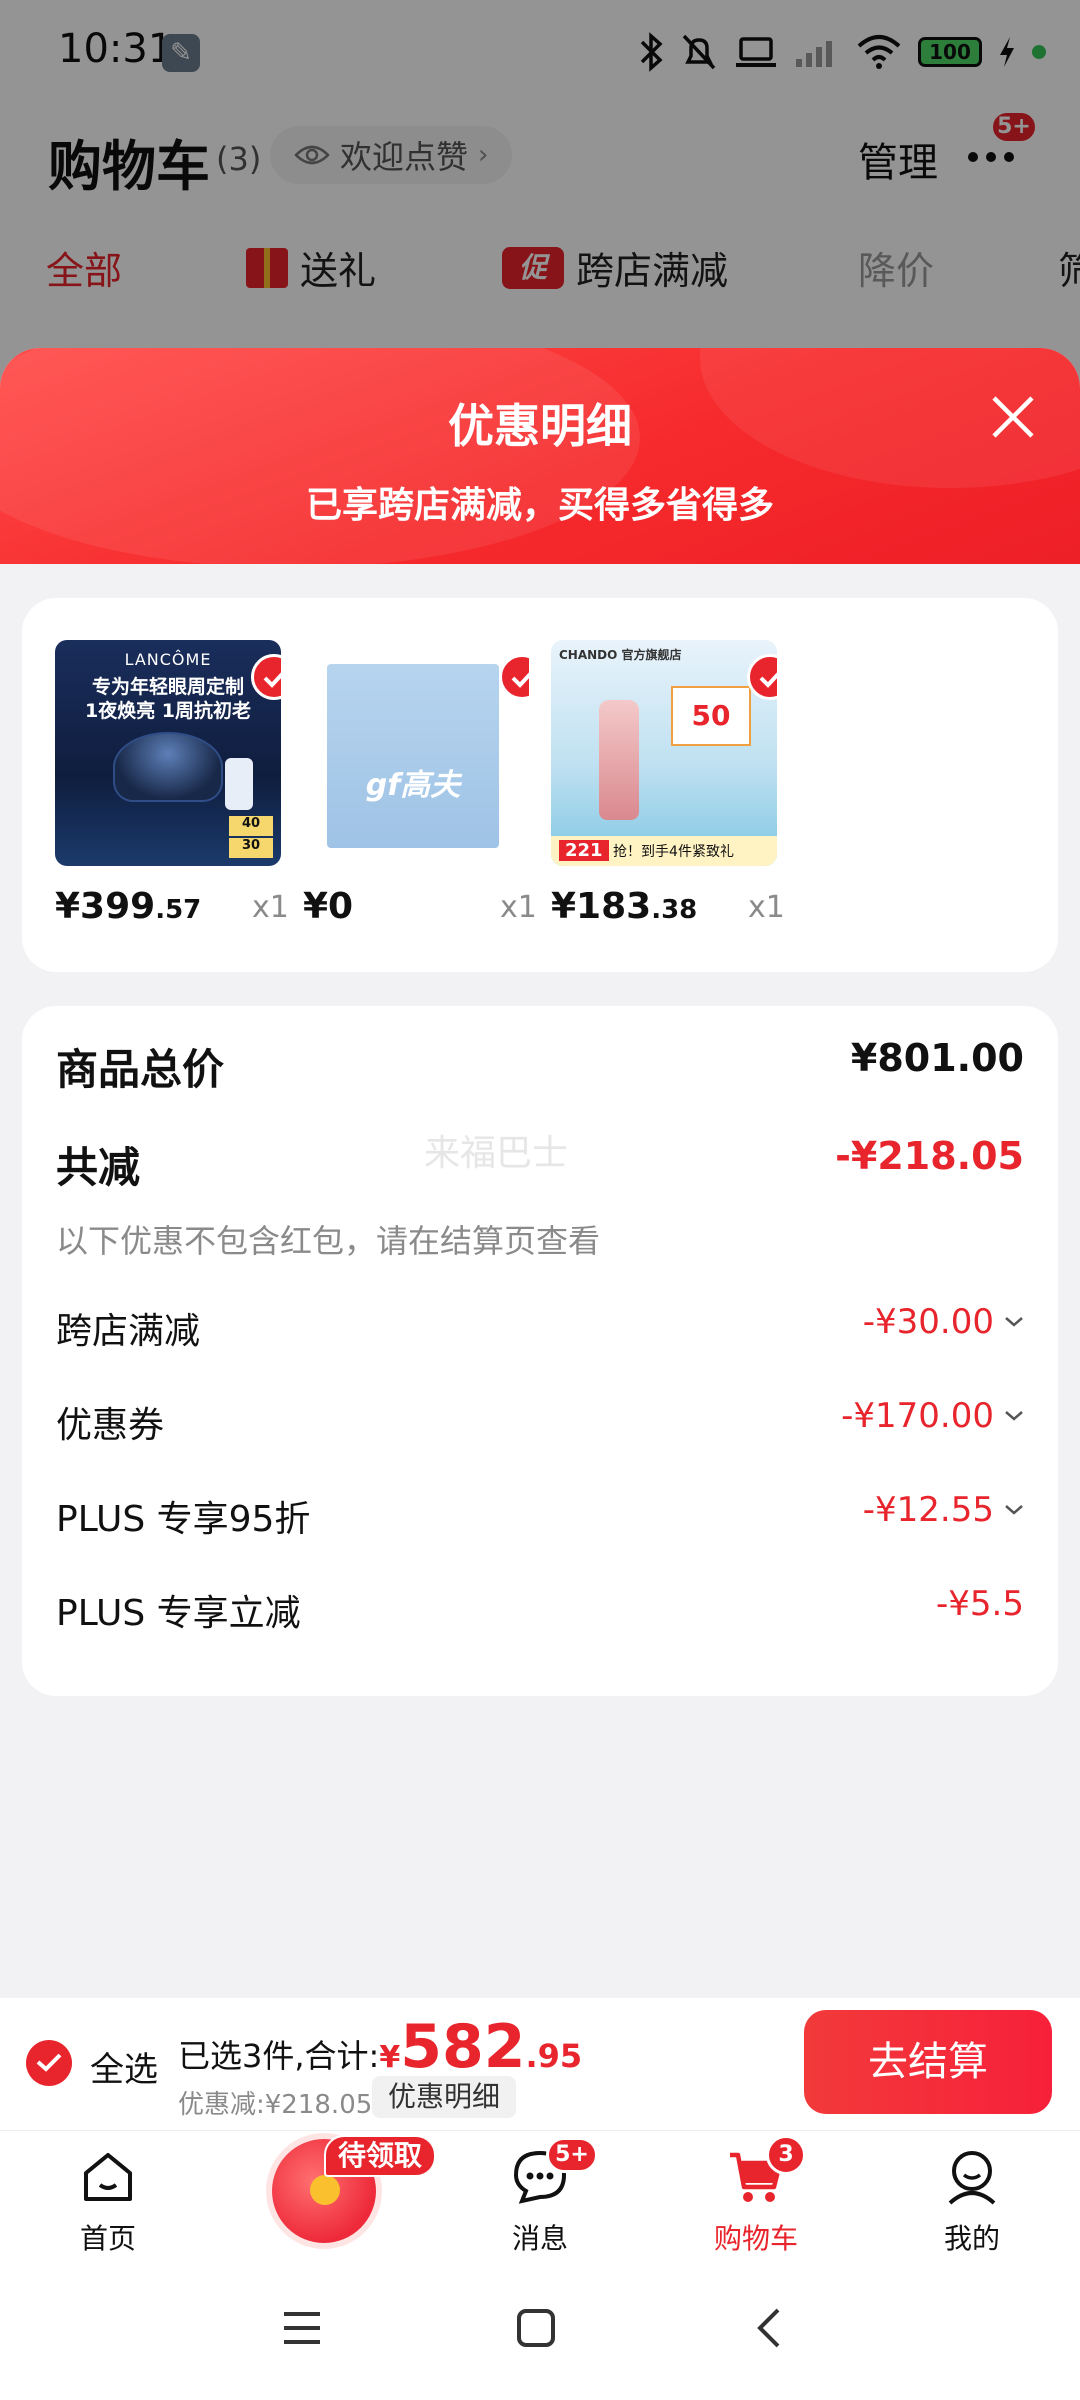  What do you see at coordinates (539, 2238) in the screenshot?
I see `nav-messages-label: 消息` at bounding box center [539, 2238].